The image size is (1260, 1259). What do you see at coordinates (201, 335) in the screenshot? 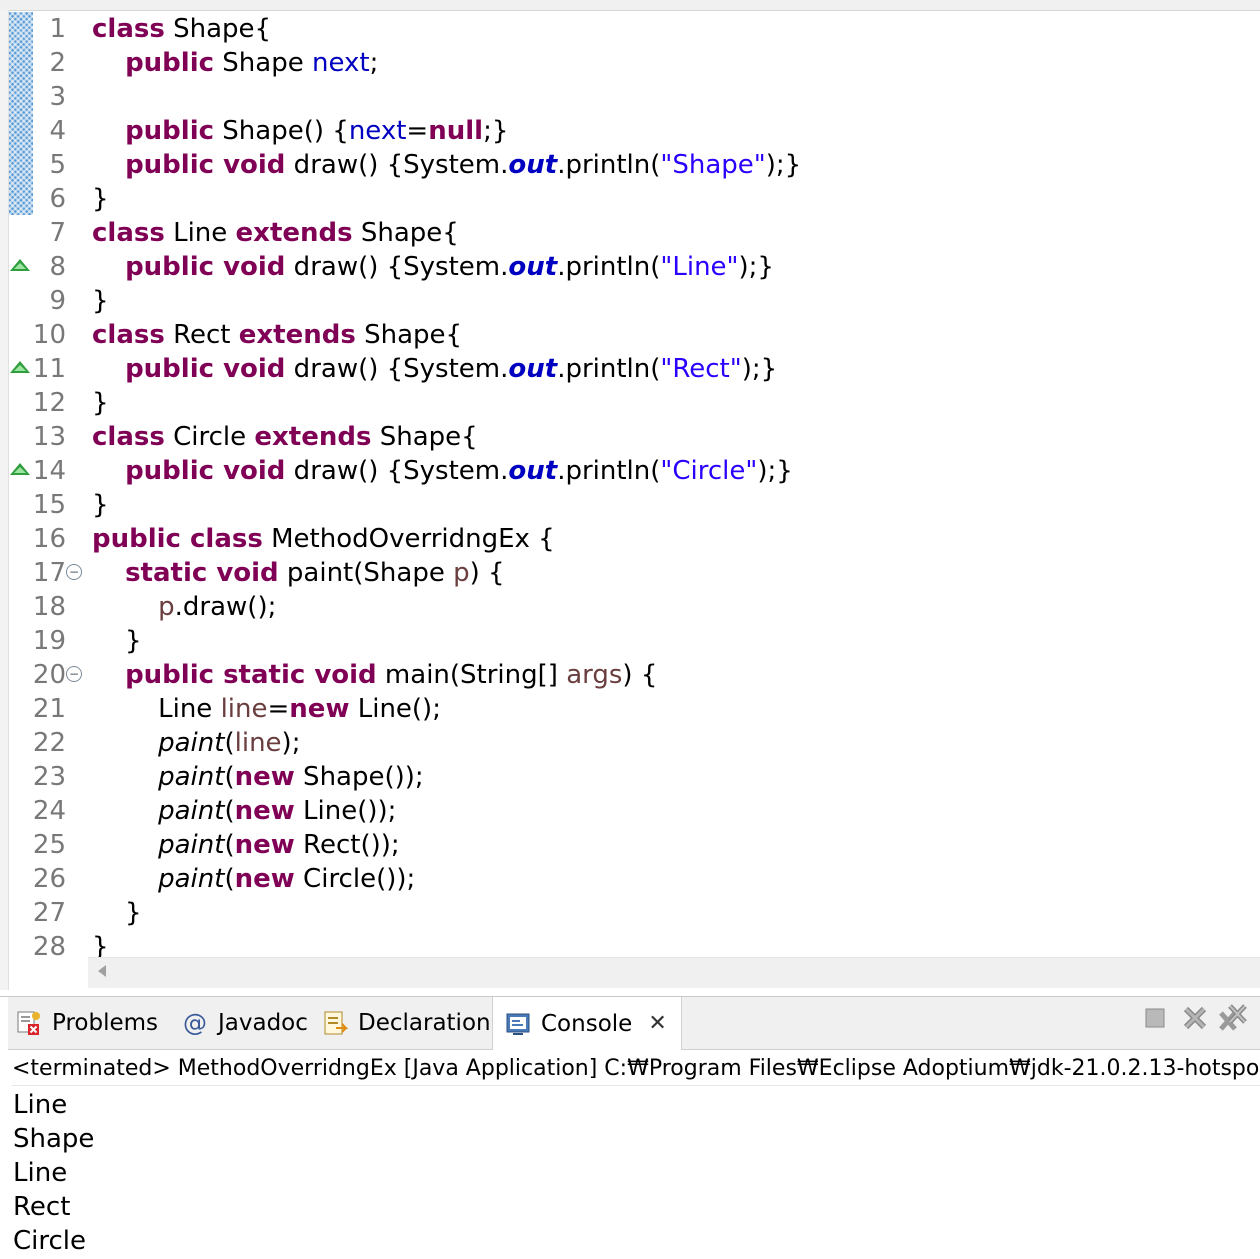
I see `code-token: Rect` at bounding box center [201, 335].